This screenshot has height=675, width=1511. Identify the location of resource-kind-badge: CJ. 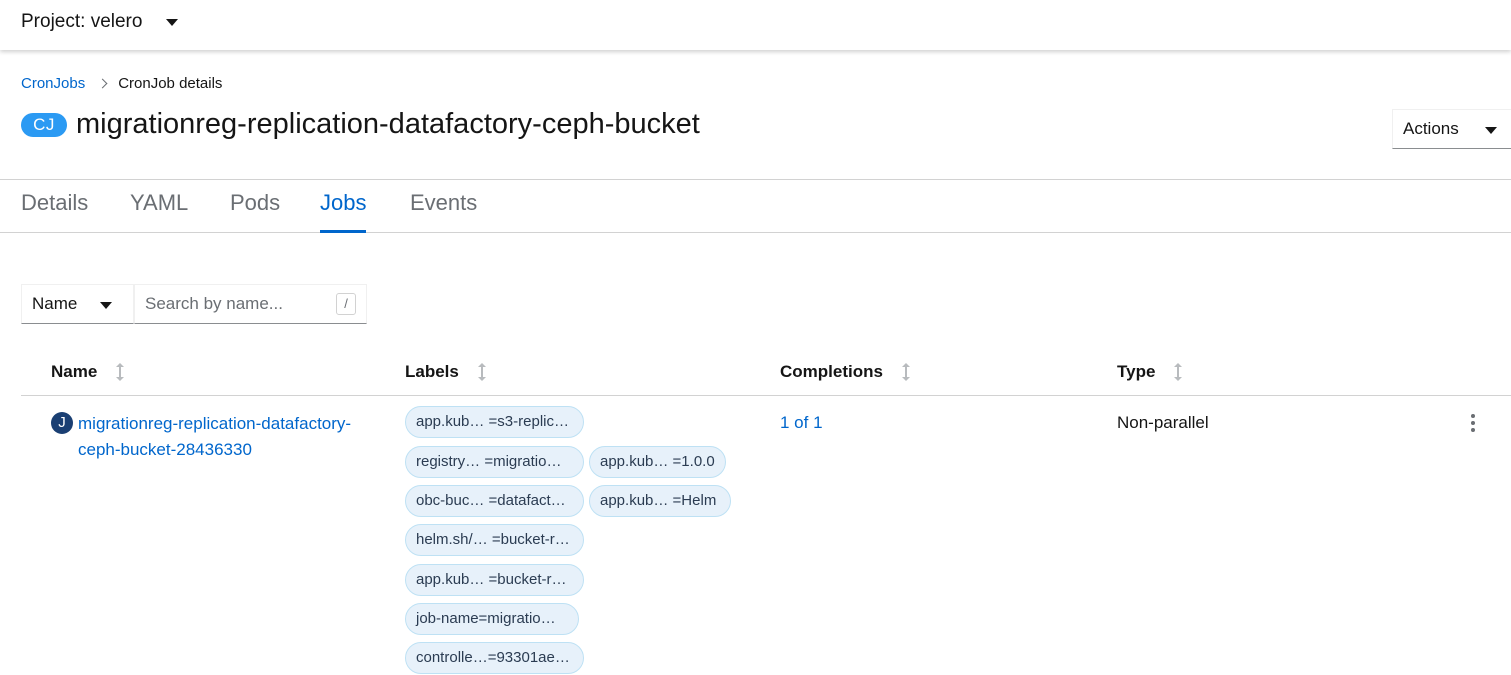
(44, 124).